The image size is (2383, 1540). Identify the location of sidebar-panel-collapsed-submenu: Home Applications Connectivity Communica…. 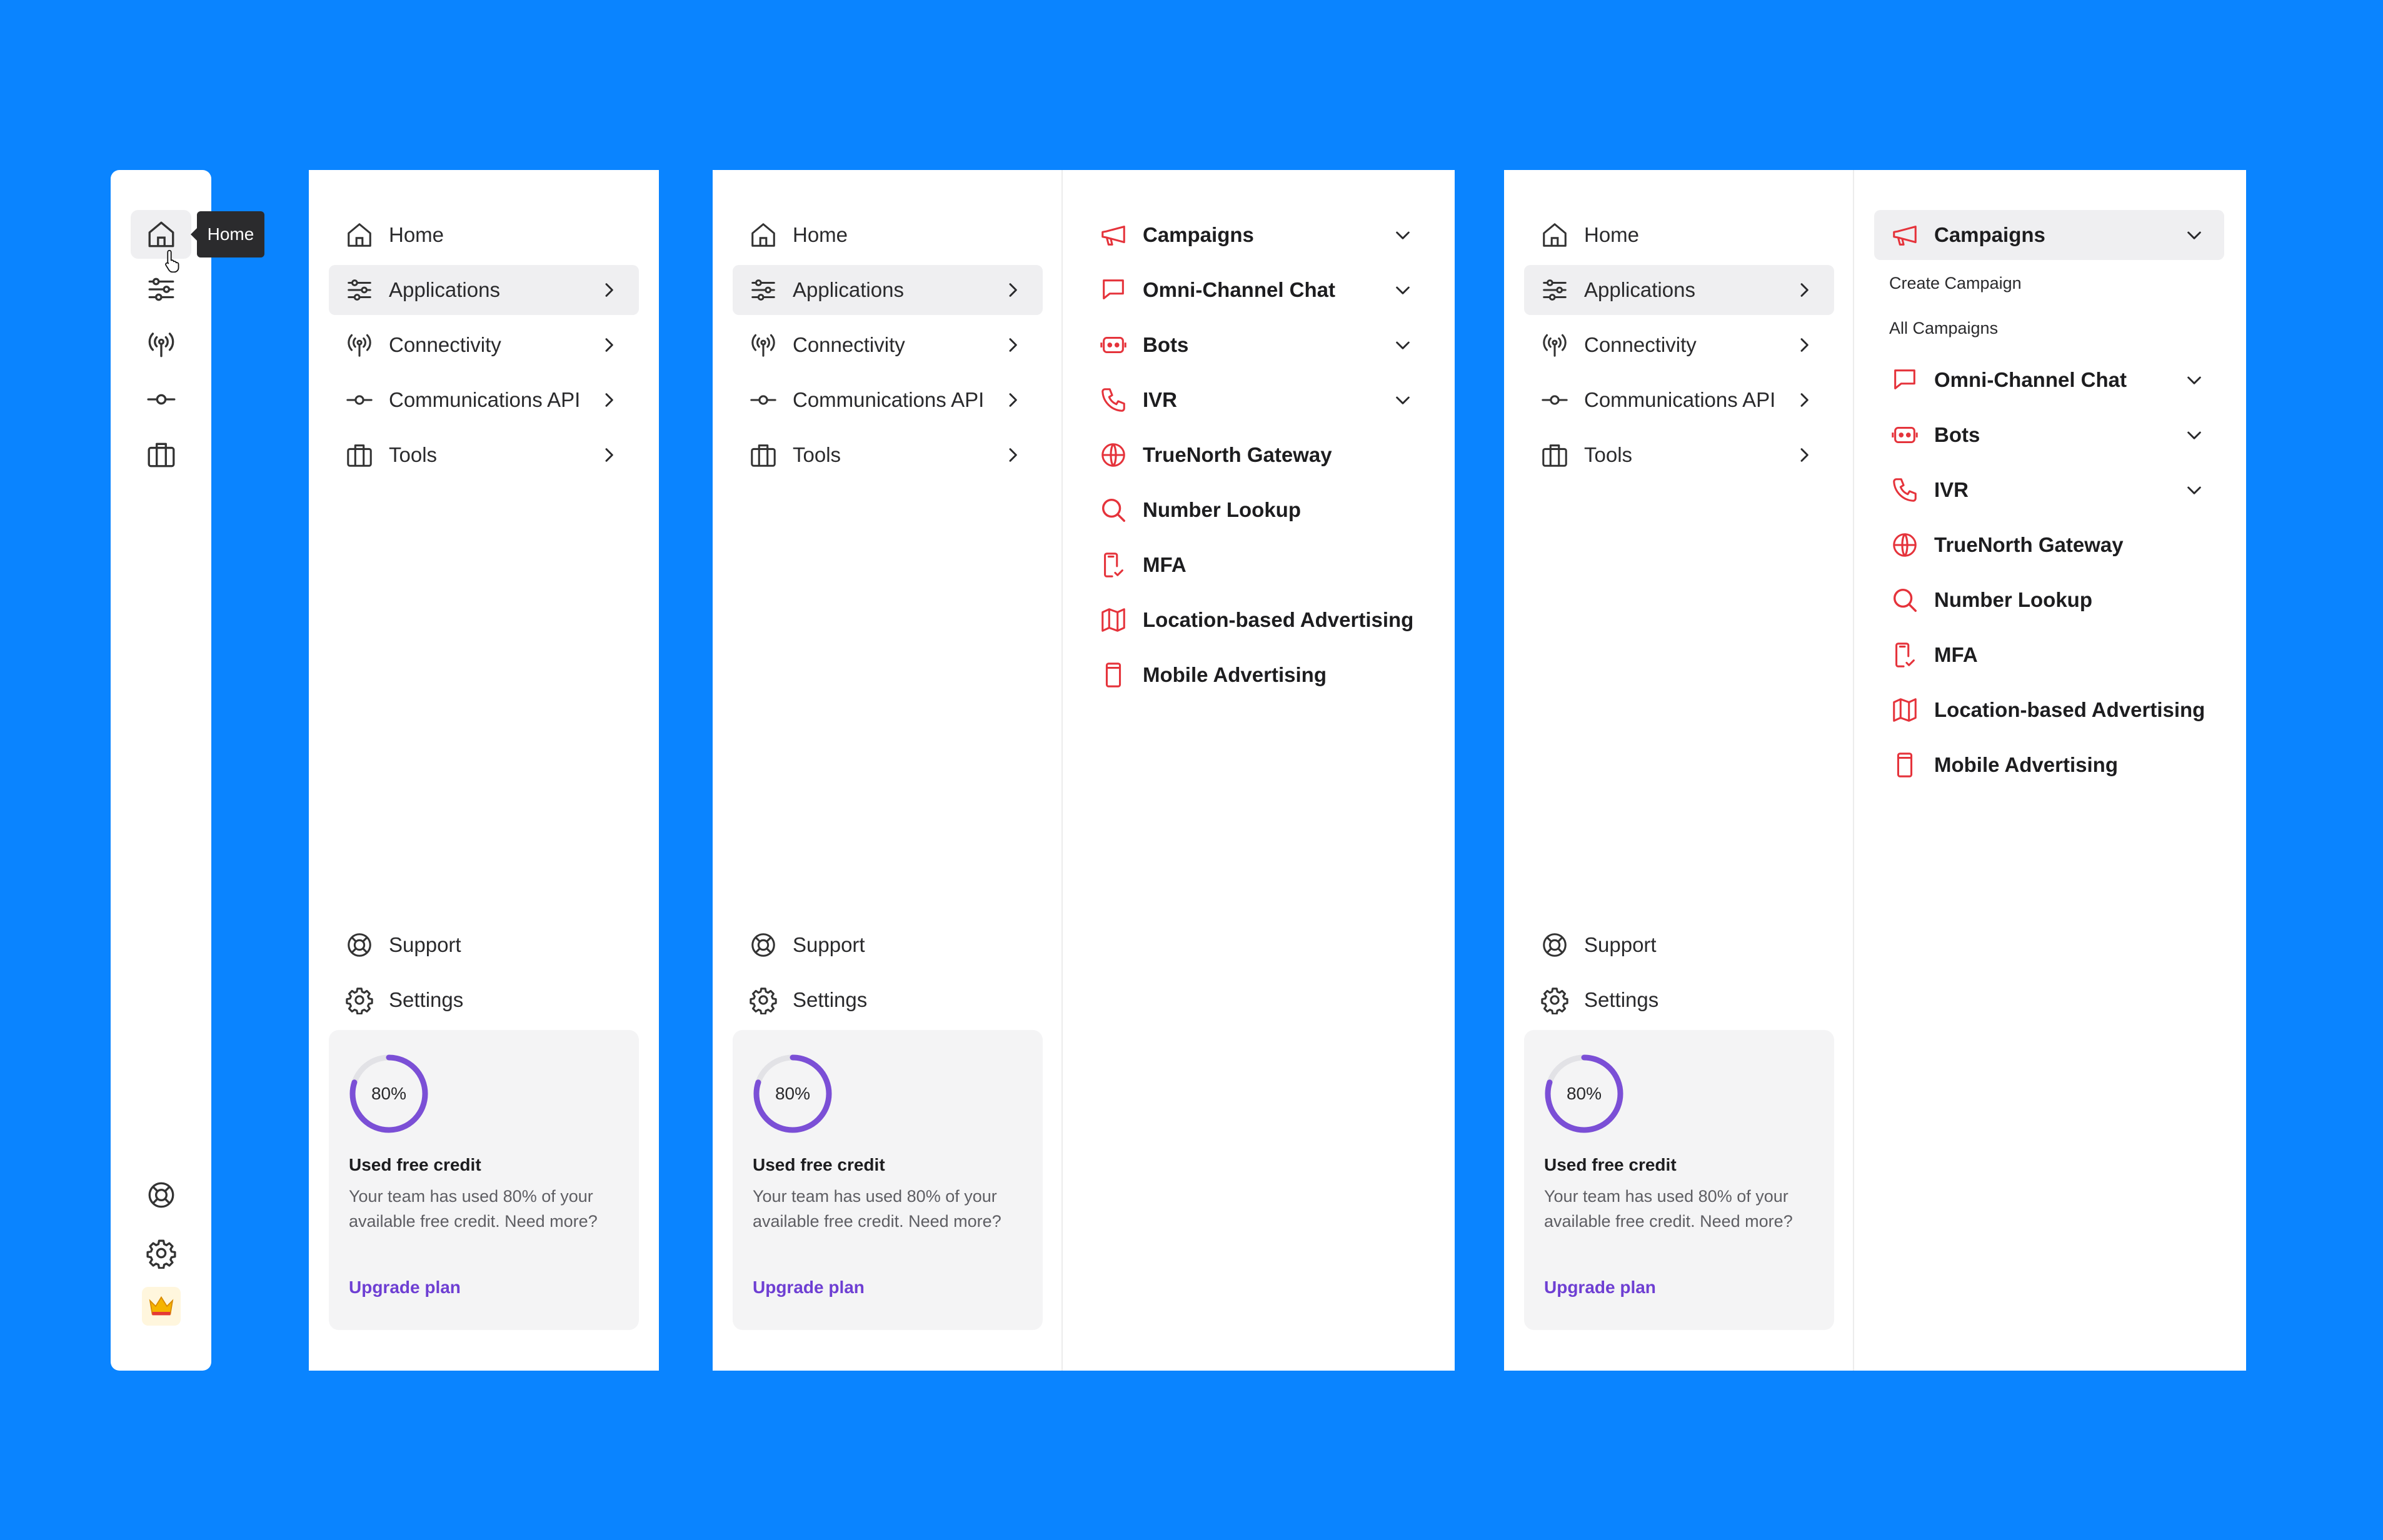
(484, 771).